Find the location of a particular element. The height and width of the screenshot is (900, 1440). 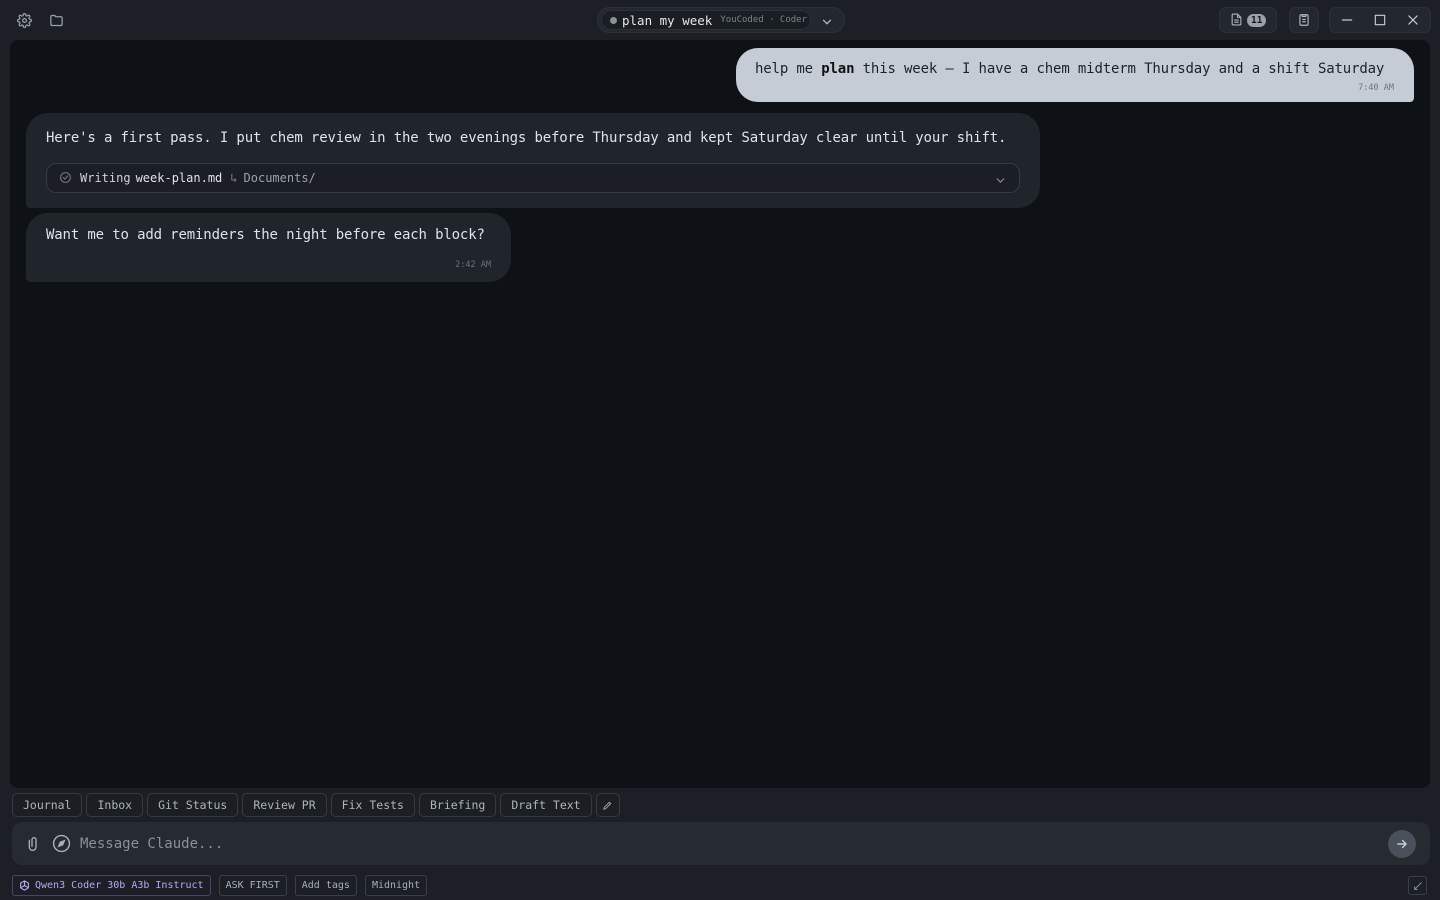

window-controls is located at coordinates (1380, 20).